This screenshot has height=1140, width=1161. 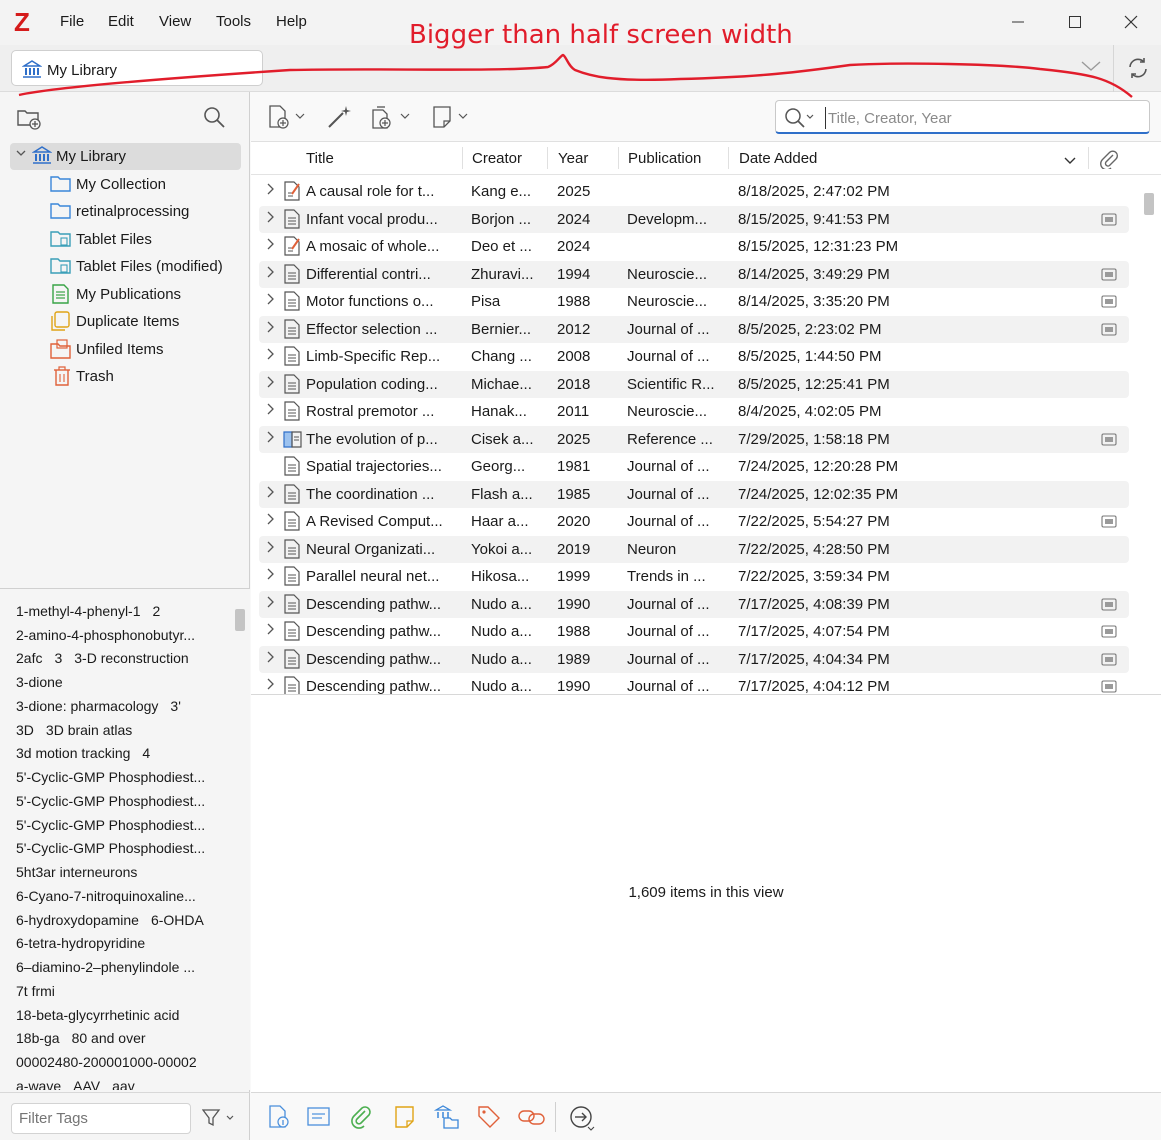 What do you see at coordinates (288, 120) in the screenshot?
I see `new-item-icon` at bounding box center [288, 120].